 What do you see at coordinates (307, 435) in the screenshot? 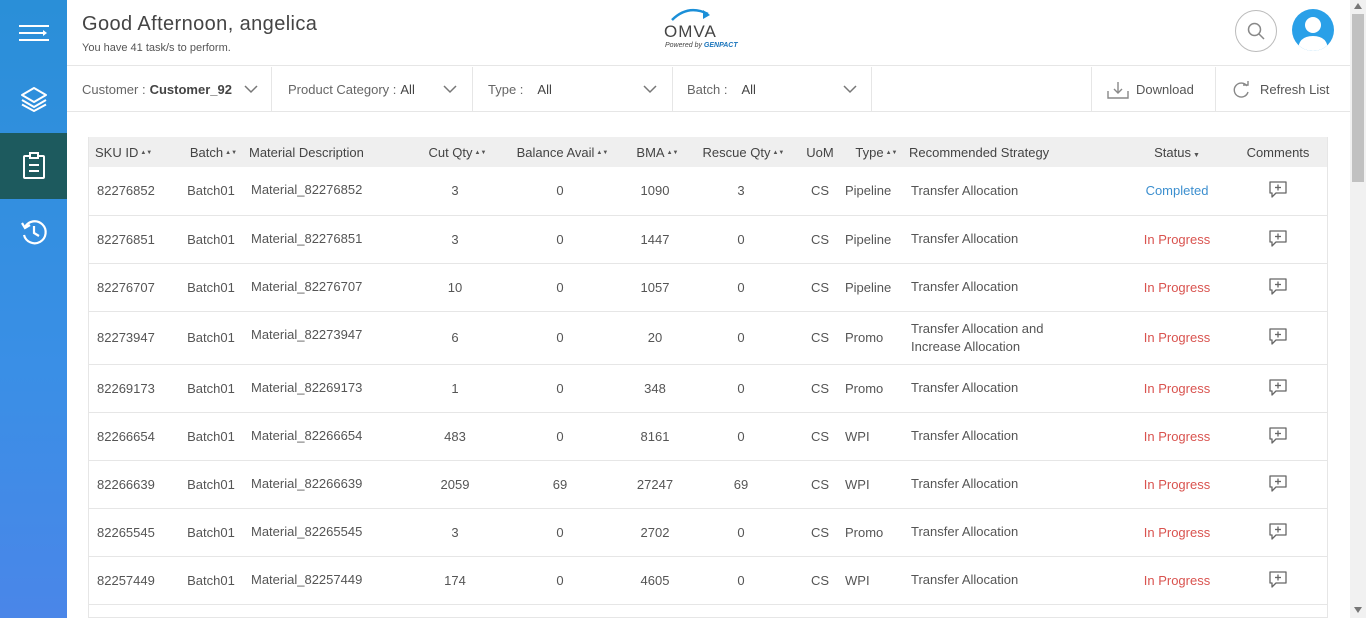
I see `cell-material: Material_82266654` at bounding box center [307, 435].